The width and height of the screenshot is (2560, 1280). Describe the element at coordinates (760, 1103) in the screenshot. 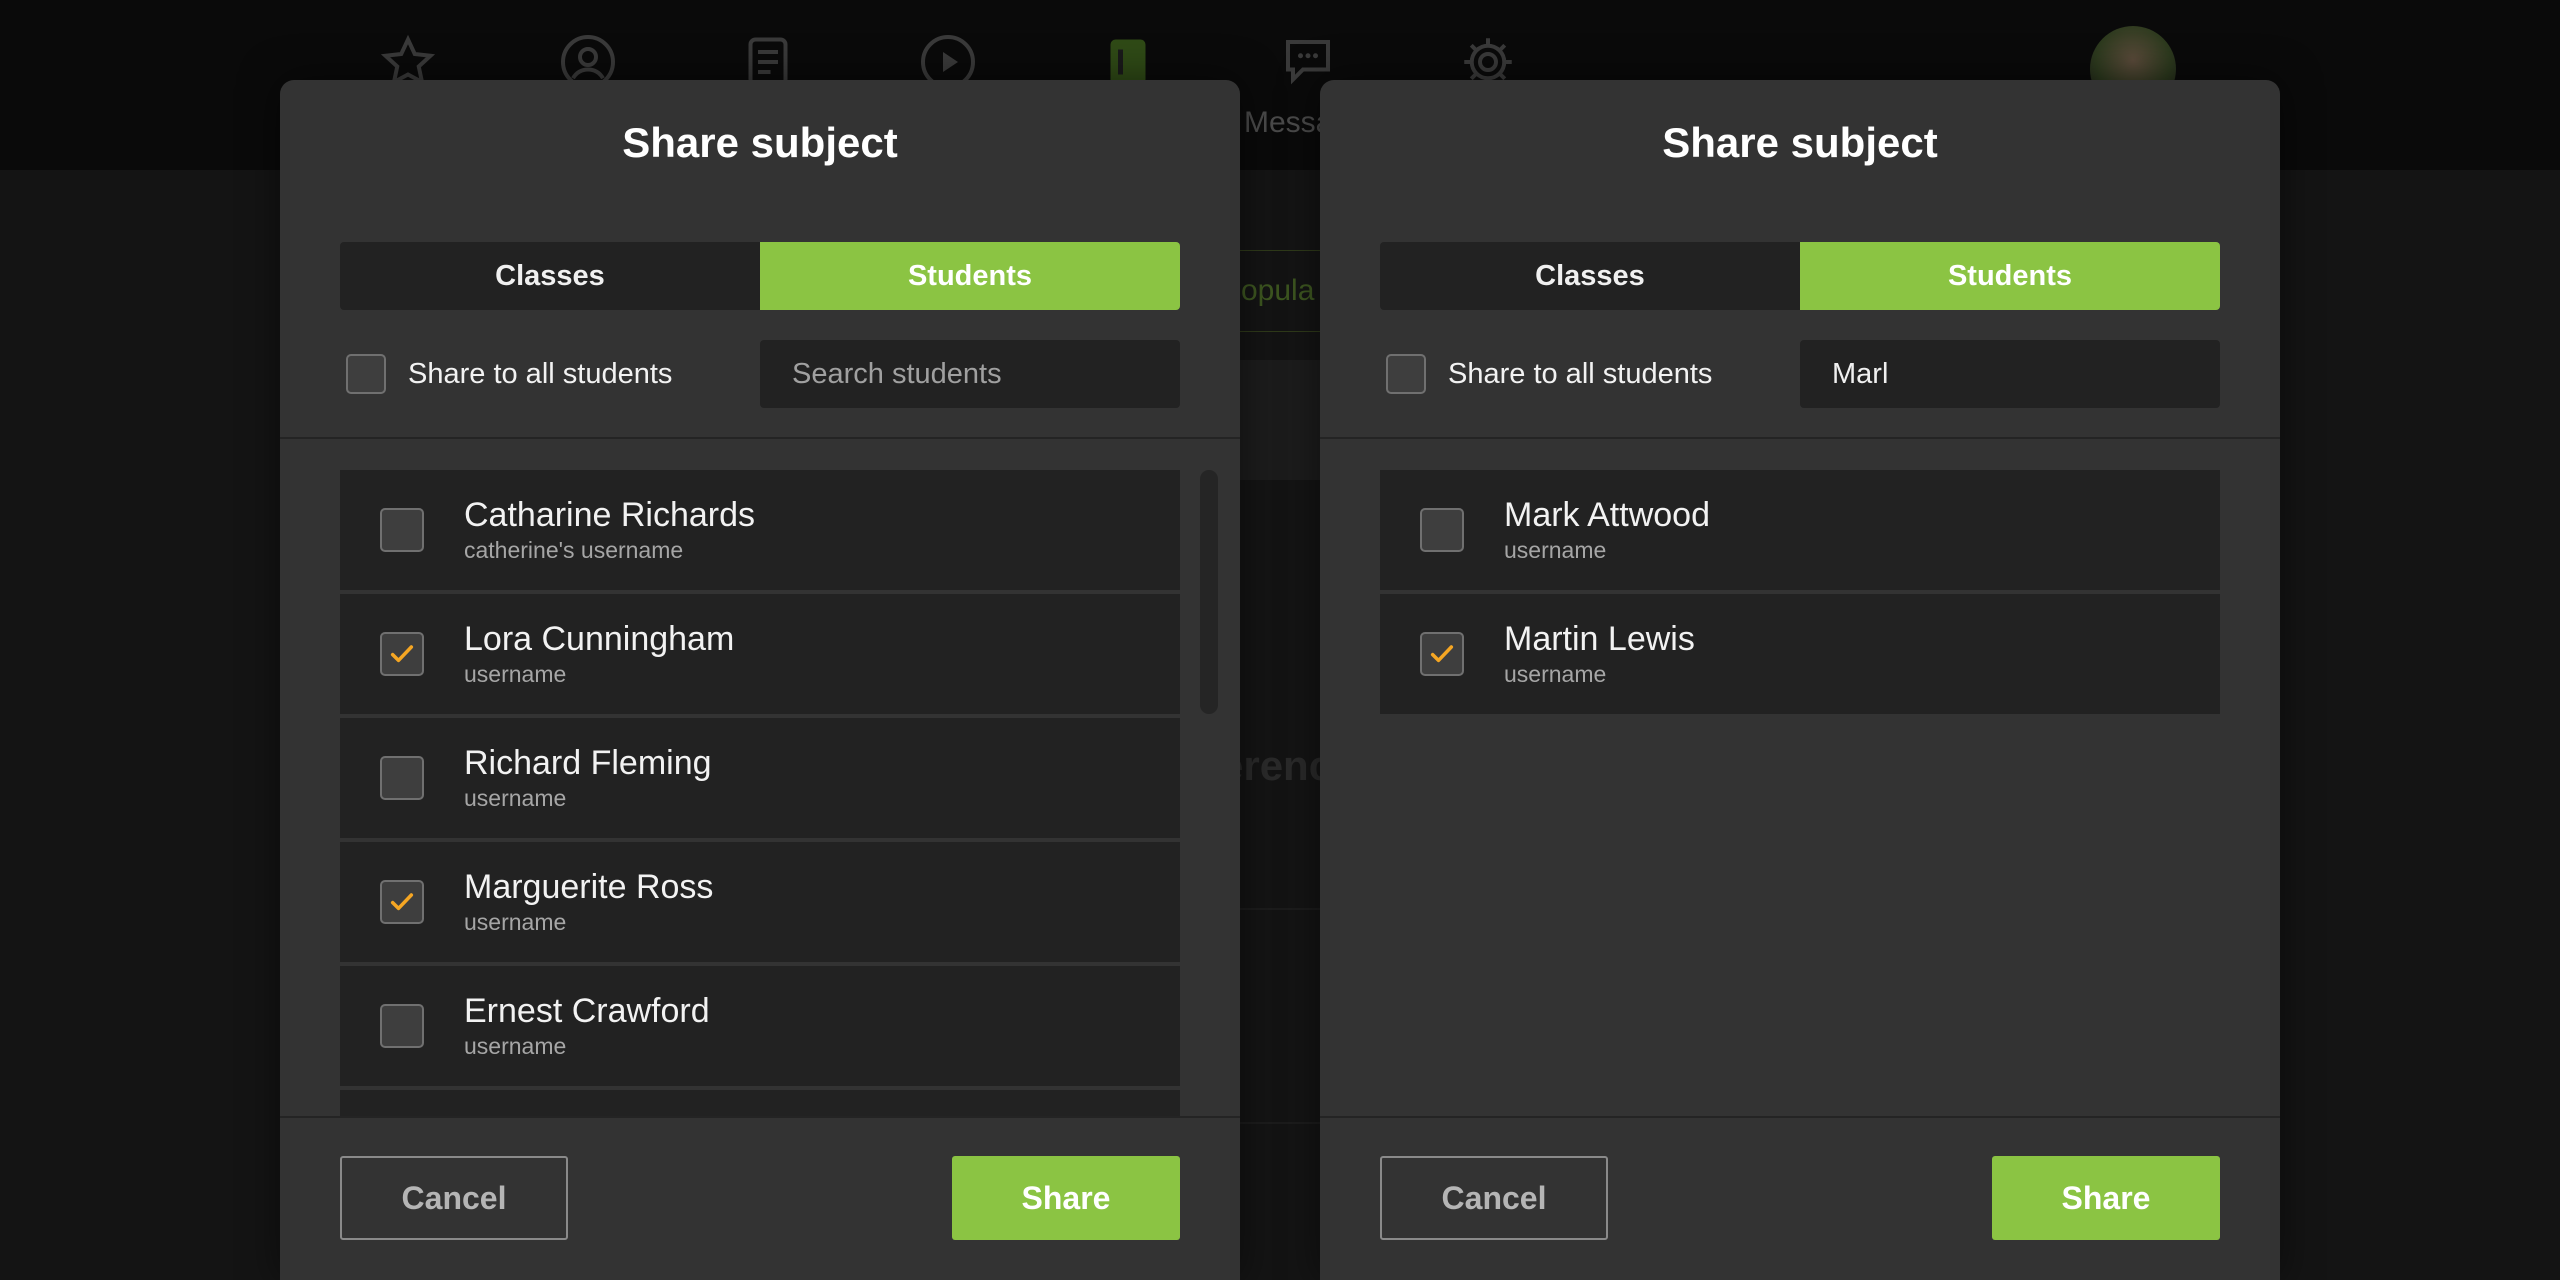

I see `list-item` at that location.